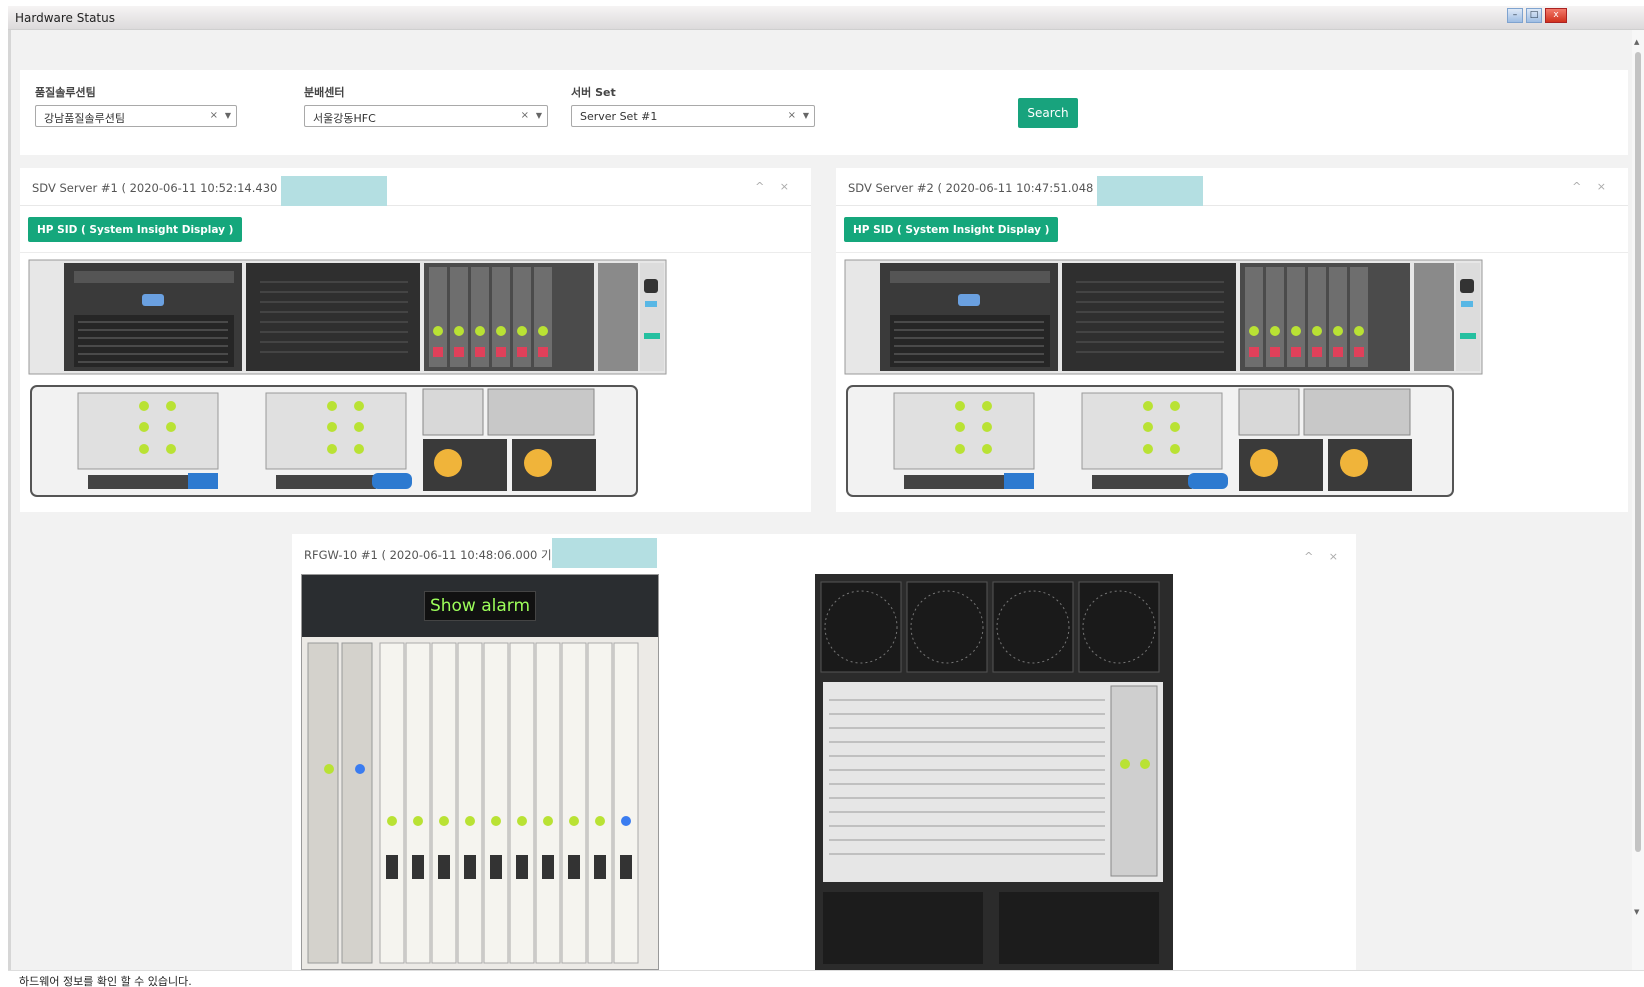 This screenshot has width=1644, height=987. I want to click on rfgw-front-image: Show alarm, so click(480, 772).